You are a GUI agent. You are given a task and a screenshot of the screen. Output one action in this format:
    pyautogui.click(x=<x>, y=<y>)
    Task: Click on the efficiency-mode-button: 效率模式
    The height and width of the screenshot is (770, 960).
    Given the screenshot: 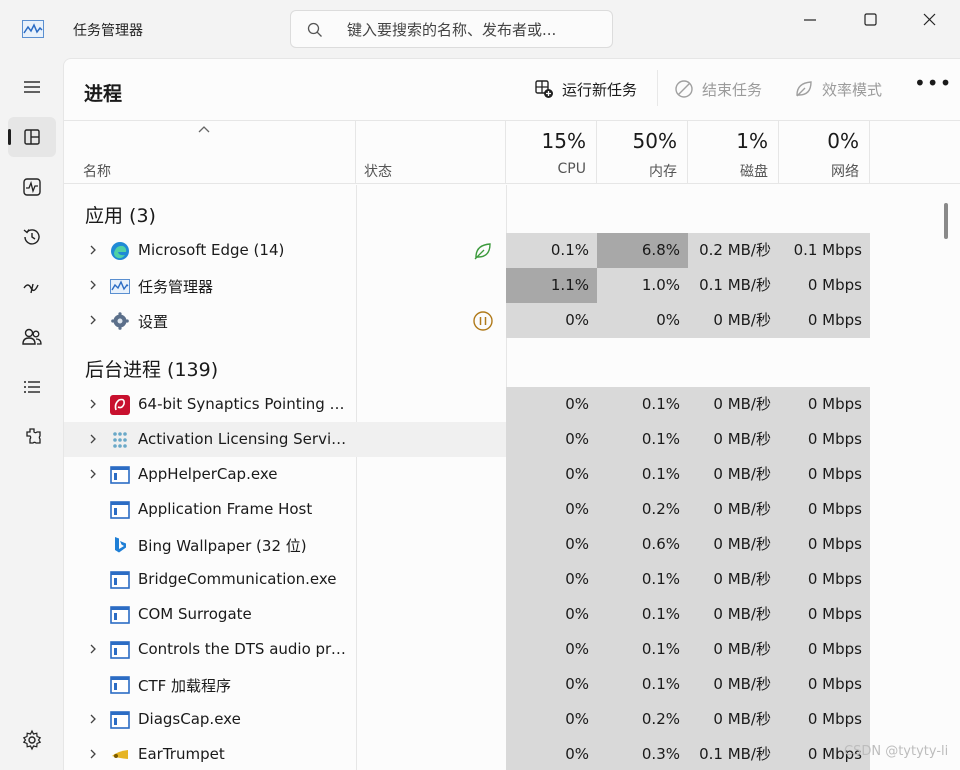 What is the action you would take?
    pyautogui.click(x=838, y=89)
    